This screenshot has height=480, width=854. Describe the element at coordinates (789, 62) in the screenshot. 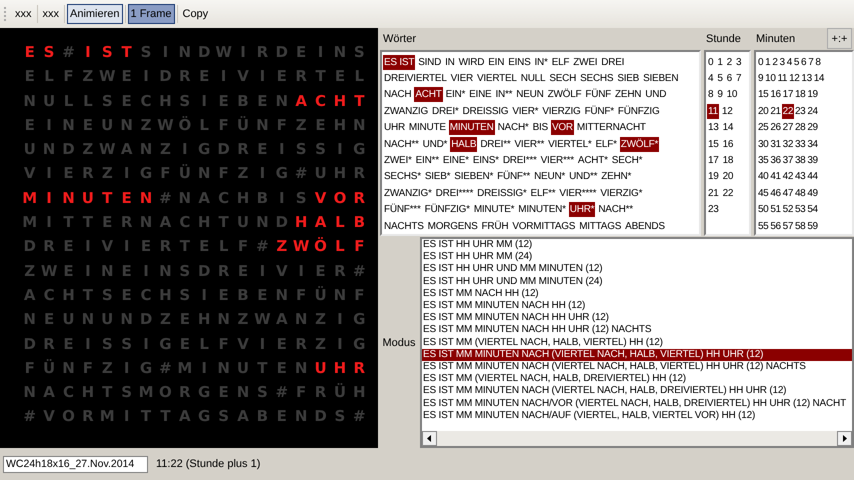

I see `minute-number: 4` at that location.